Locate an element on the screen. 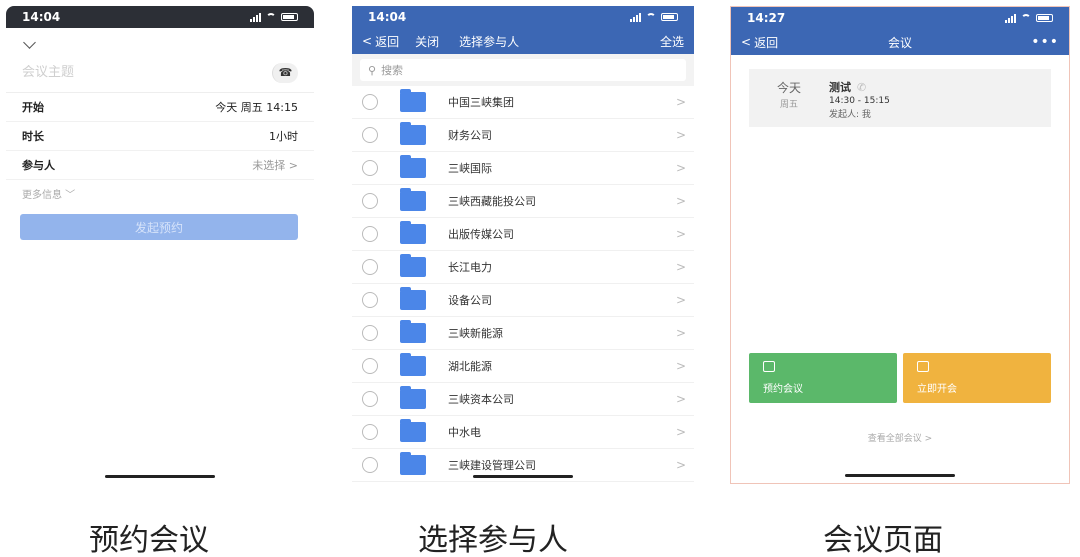  phone-icon: ✆ is located at coordinates (862, 87).